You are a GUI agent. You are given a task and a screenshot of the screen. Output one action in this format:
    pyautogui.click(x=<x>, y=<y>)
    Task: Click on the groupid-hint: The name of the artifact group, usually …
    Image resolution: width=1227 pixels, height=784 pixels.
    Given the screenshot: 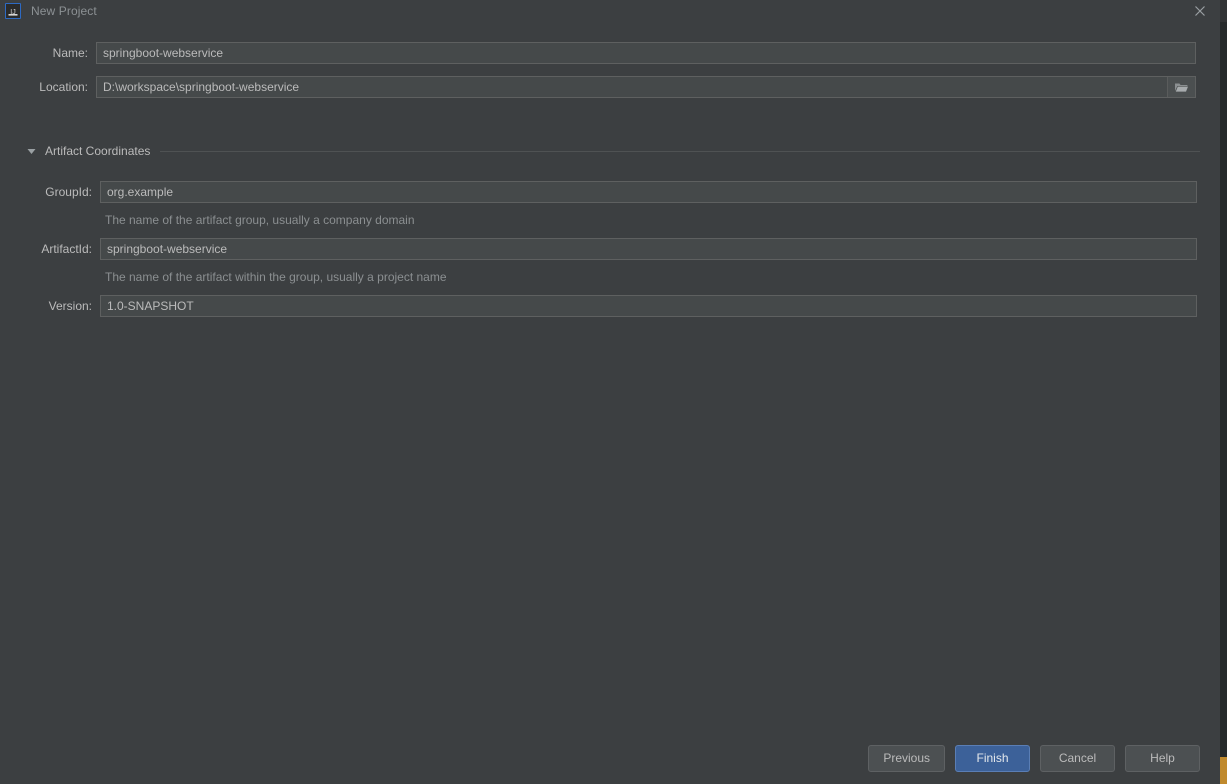 What is the action you would take?
    pyautogui.click(x=260, y=220)
    